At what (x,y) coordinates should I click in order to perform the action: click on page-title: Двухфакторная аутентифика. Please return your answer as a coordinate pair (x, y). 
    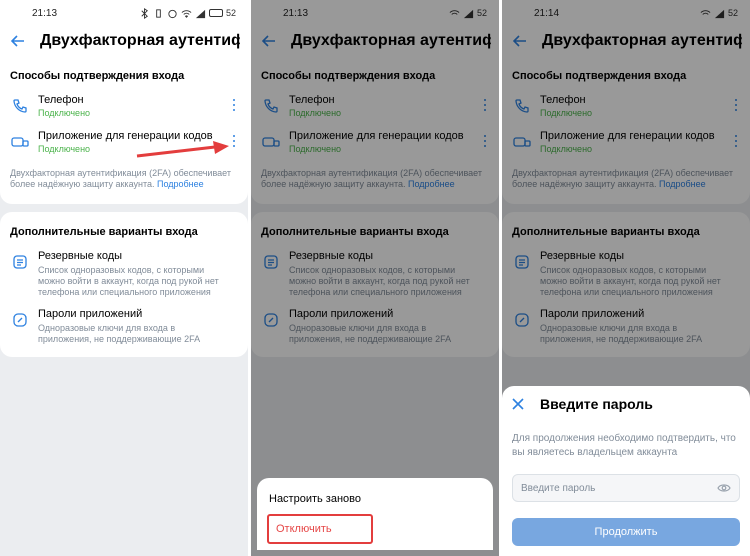
    Looking at the image, I should click on (140, 40).